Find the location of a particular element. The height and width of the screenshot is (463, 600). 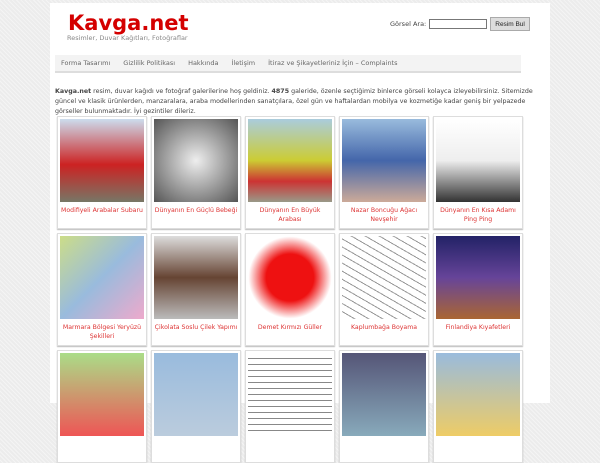

nav-item: Hakkında is located at coordinates (203, 63).